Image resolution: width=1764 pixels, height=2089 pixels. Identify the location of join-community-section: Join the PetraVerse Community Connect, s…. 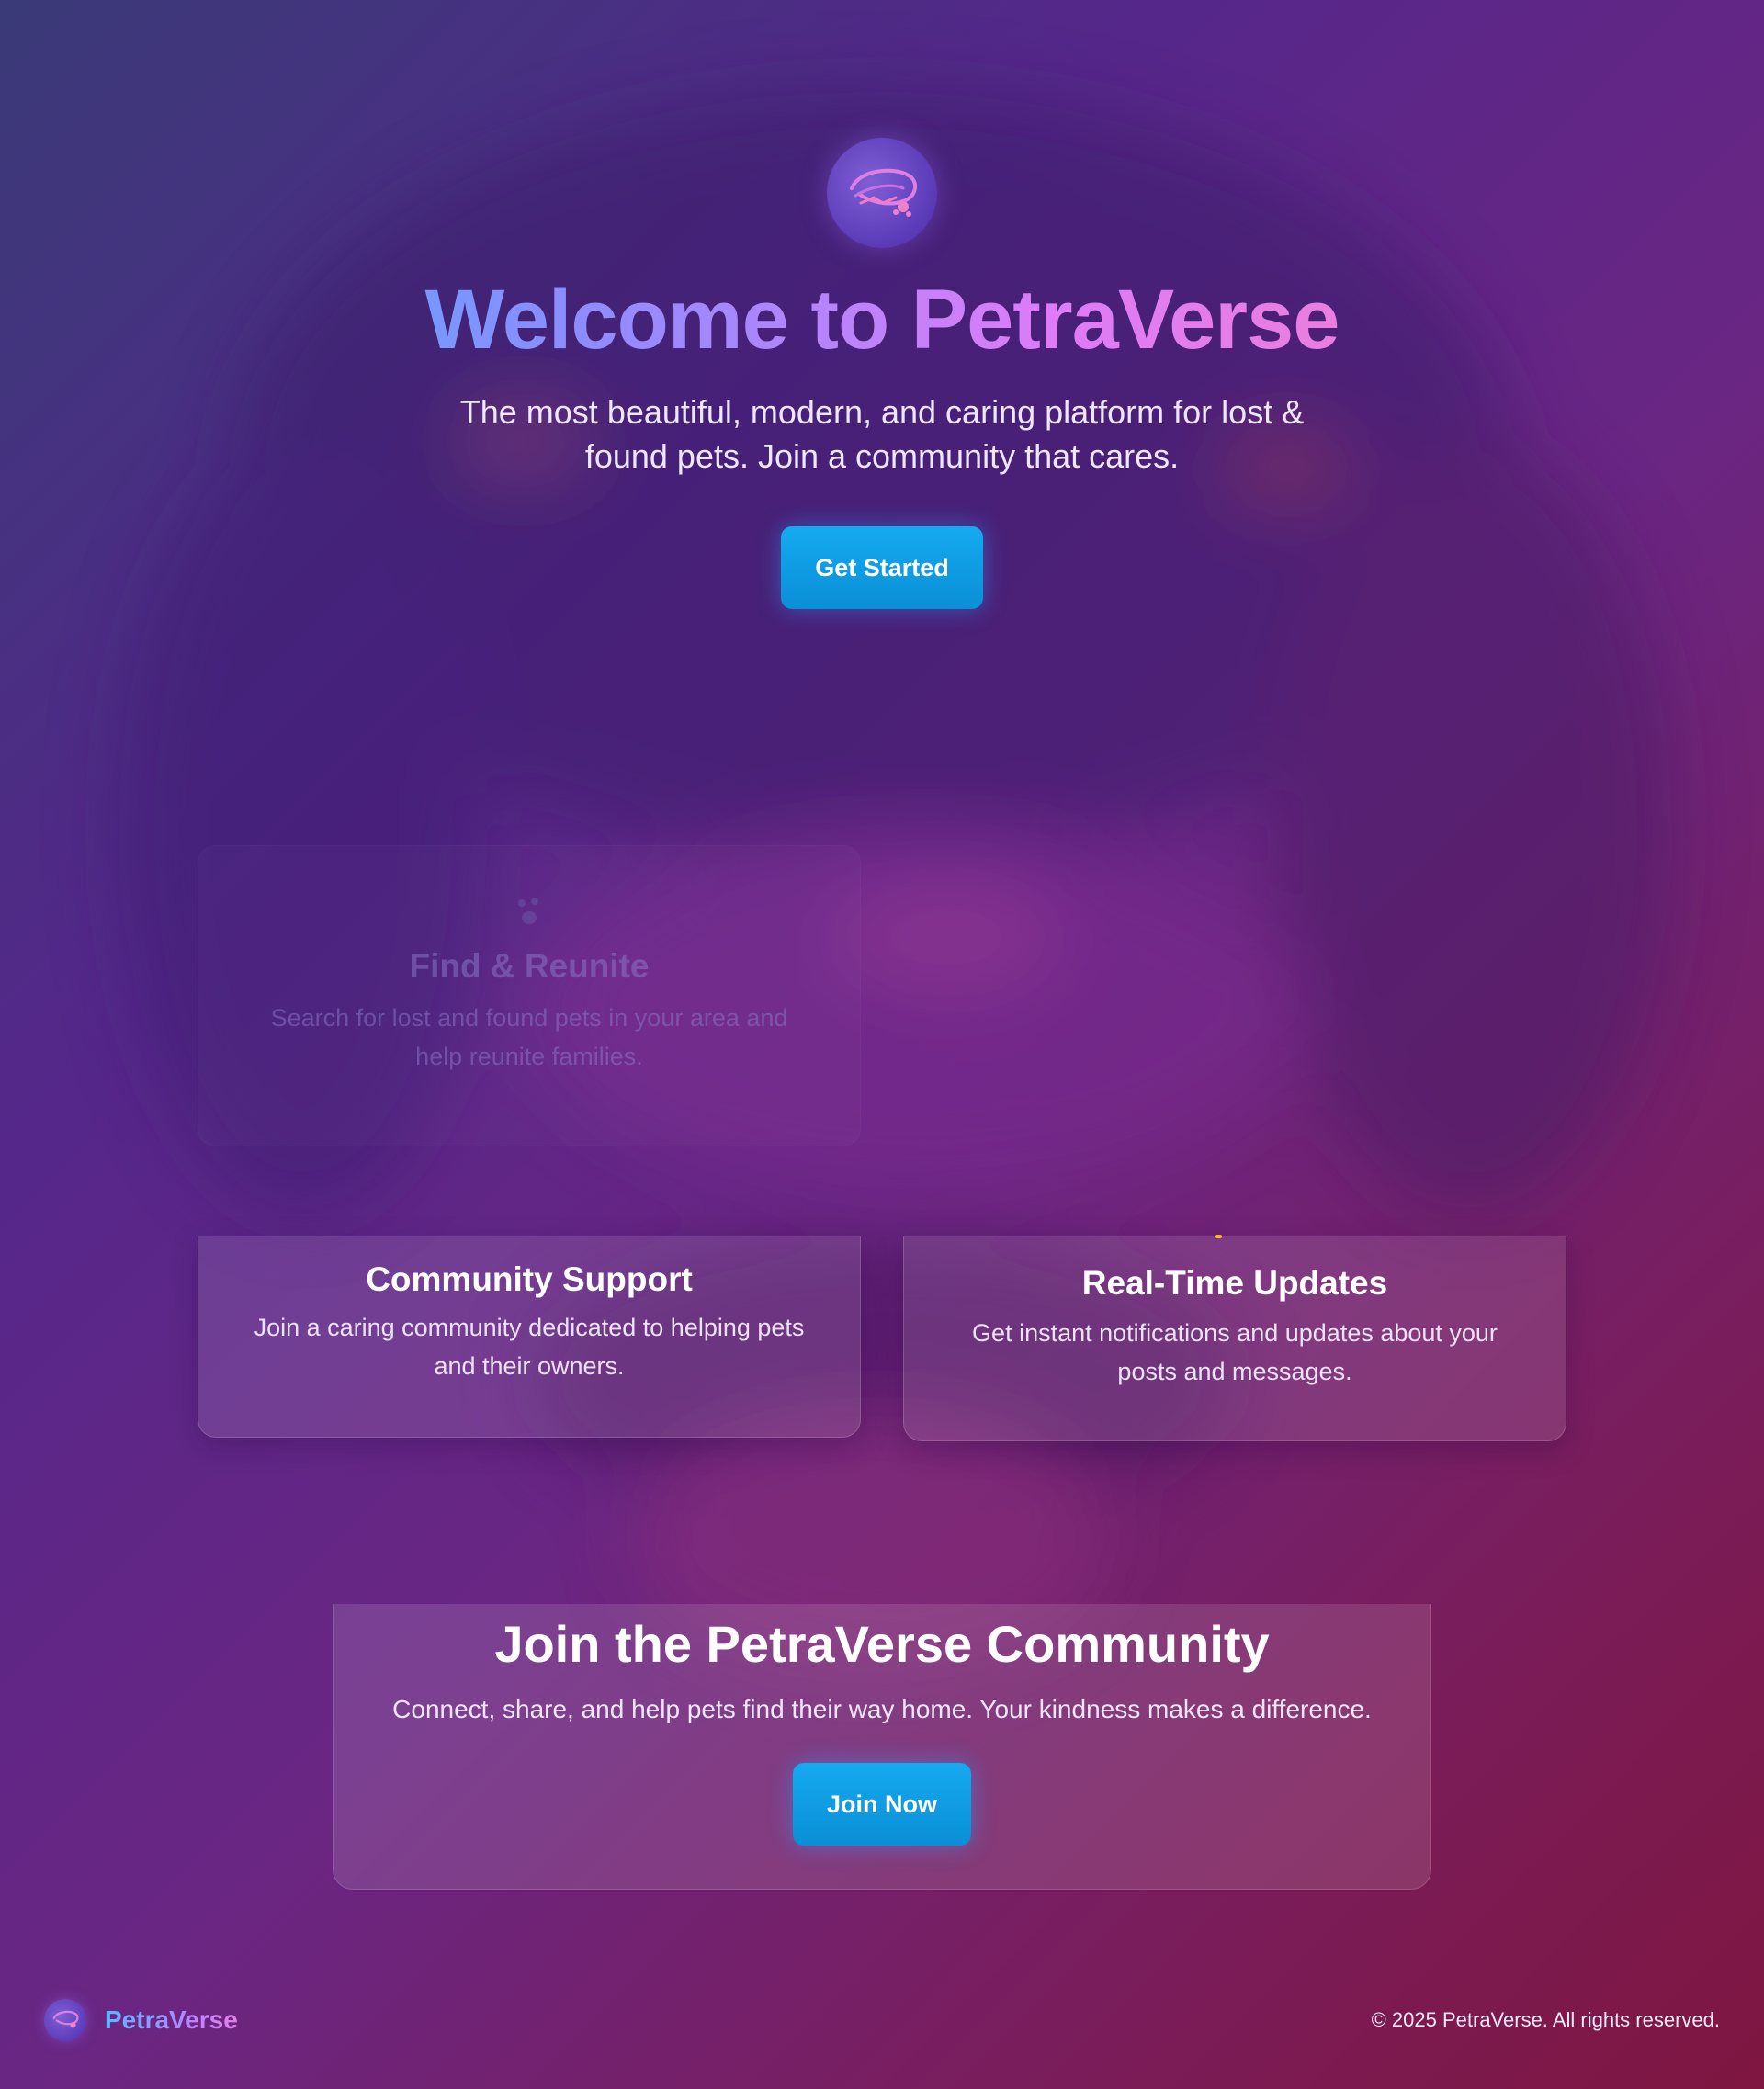
(882, 1747).